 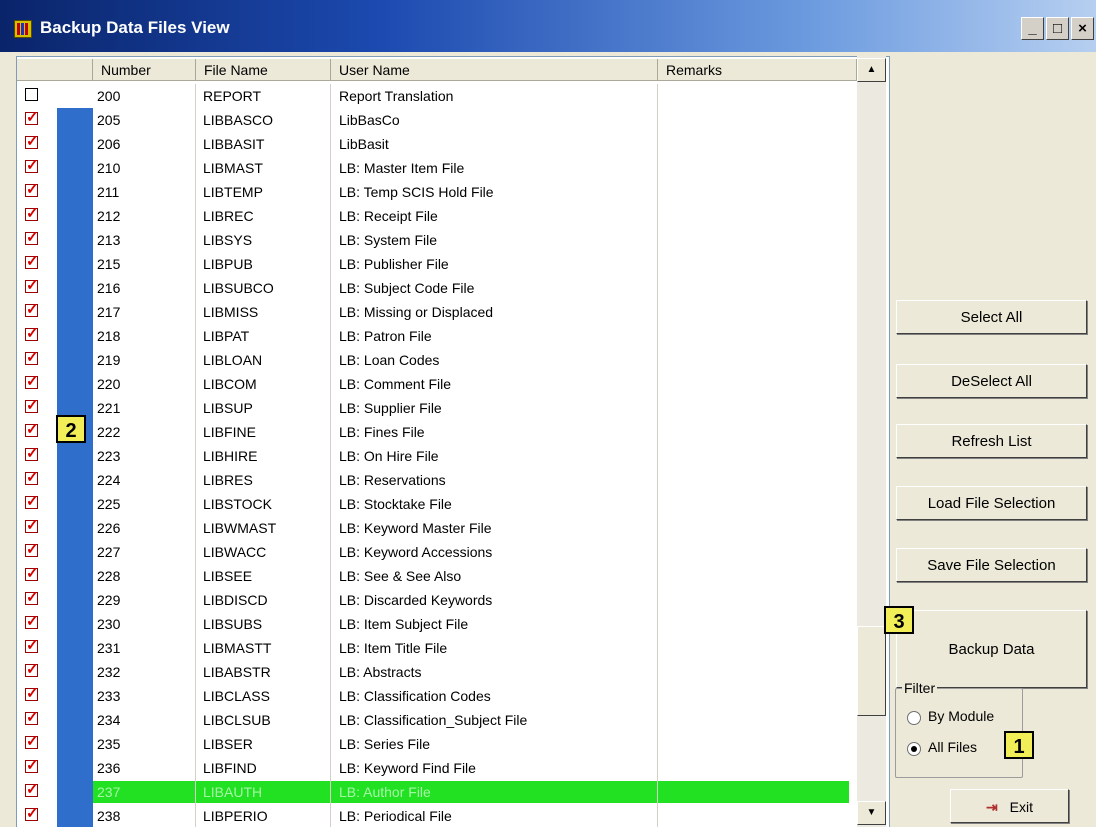 What do you see at coordinates (437, 528) in the screenshot?
I see `table-row: 226 LIBWMAST LB: Keyword Master File` at bounding box center [437, 528].